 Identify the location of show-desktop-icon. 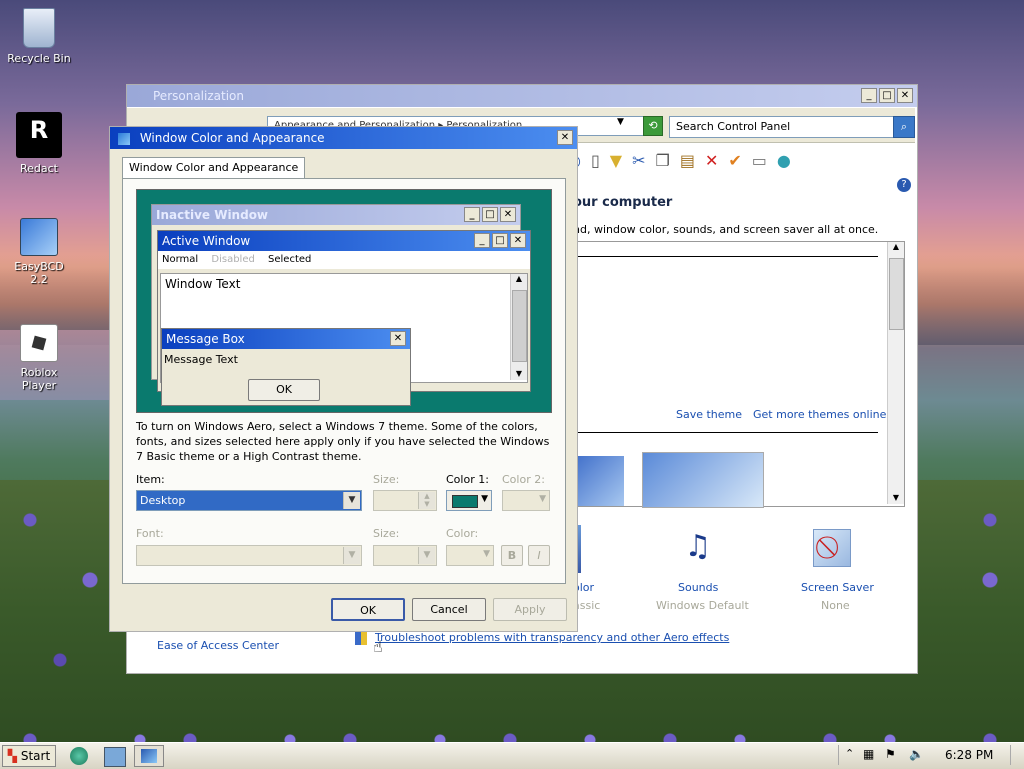
(115, 757).